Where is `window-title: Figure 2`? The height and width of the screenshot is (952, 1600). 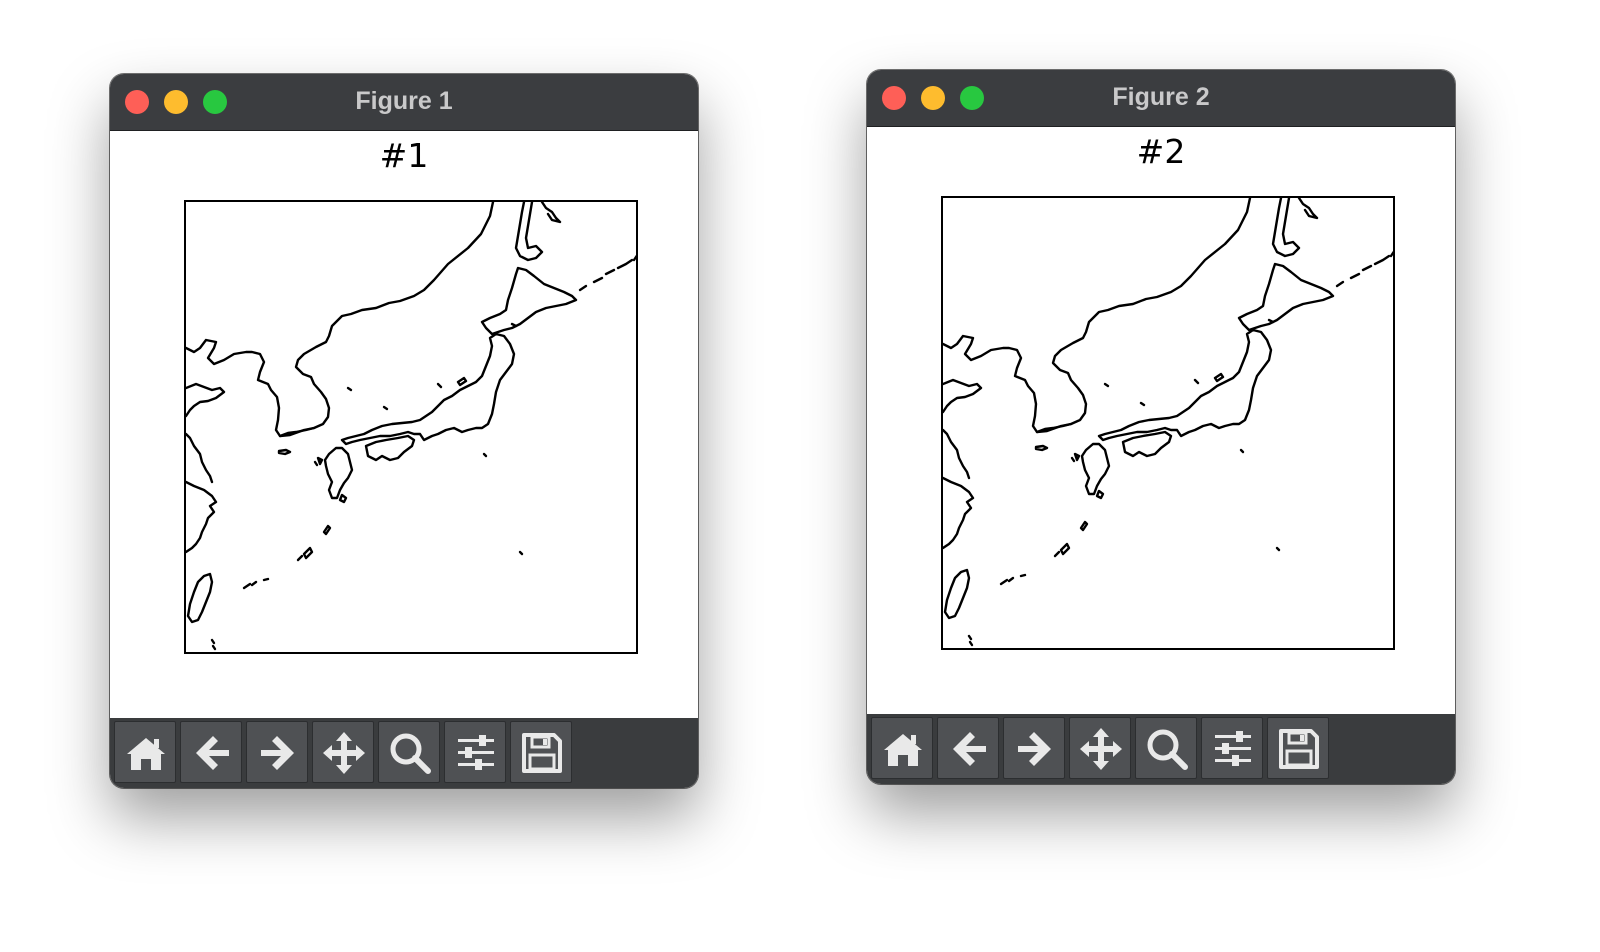 window-title: Figure 2 is located at coordinates (1161, 97).